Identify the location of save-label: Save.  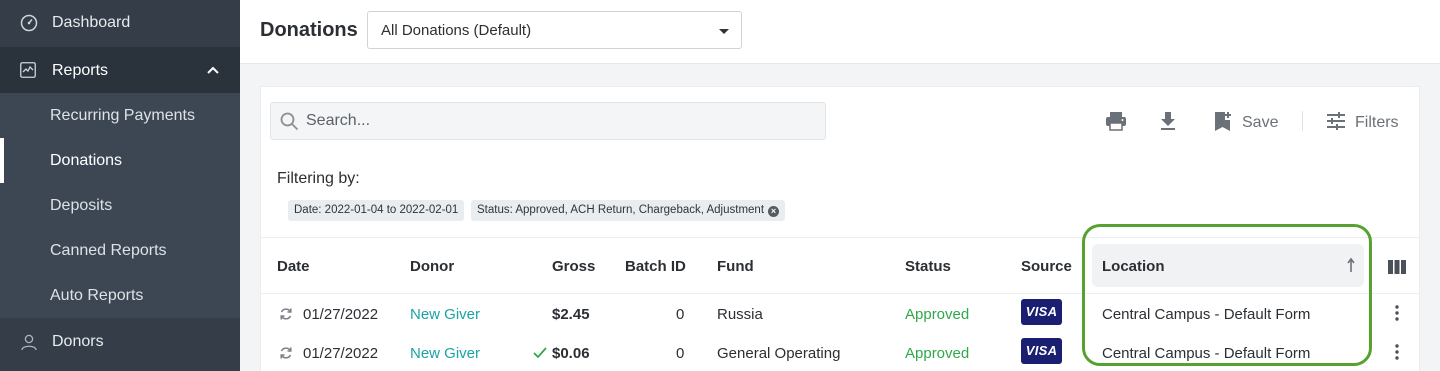
(1260, 122).